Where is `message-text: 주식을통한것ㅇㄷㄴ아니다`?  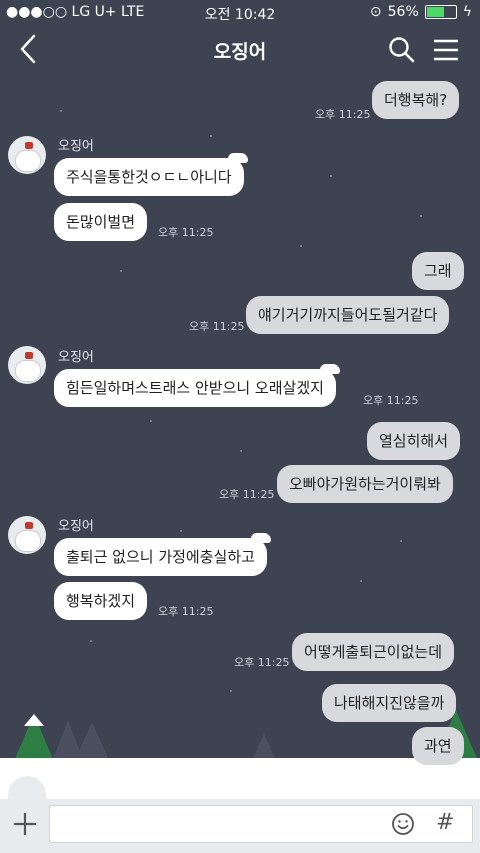 message-text: 주식을통한것ㅇㄷㄴ아니다 is located at coordinates (149, 177).